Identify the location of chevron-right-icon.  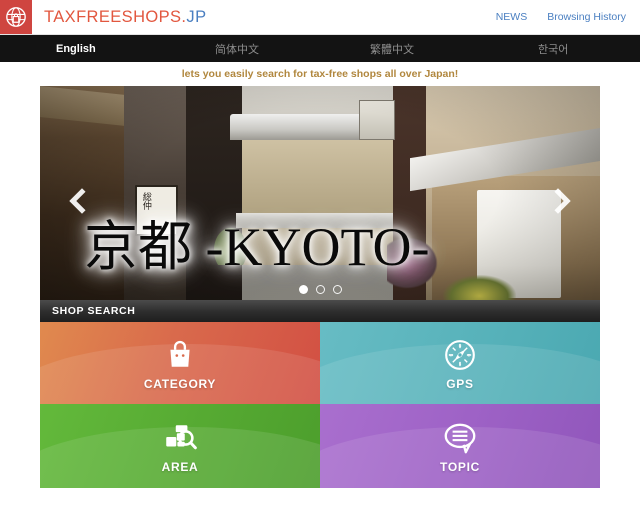
(558, 201).